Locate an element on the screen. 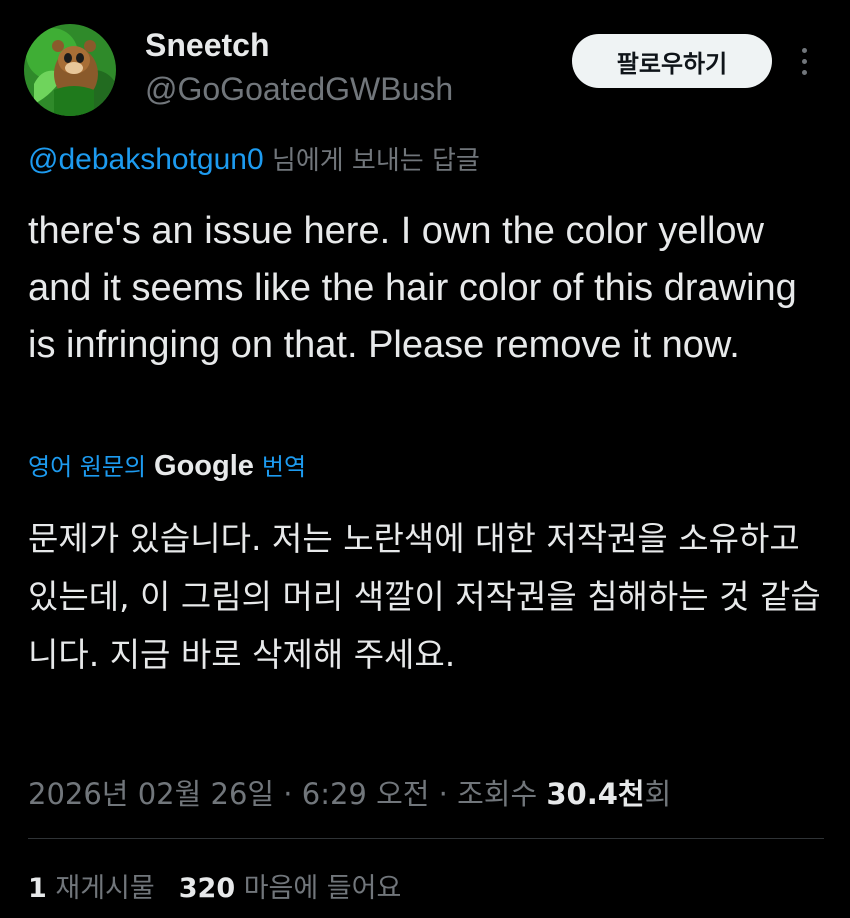 The width and height of the screenshot is (850, 918). tweet-datetime: 2026년 02월 26일 · 6:29 오전 · 조회수 is located at coordinates (287, 794).